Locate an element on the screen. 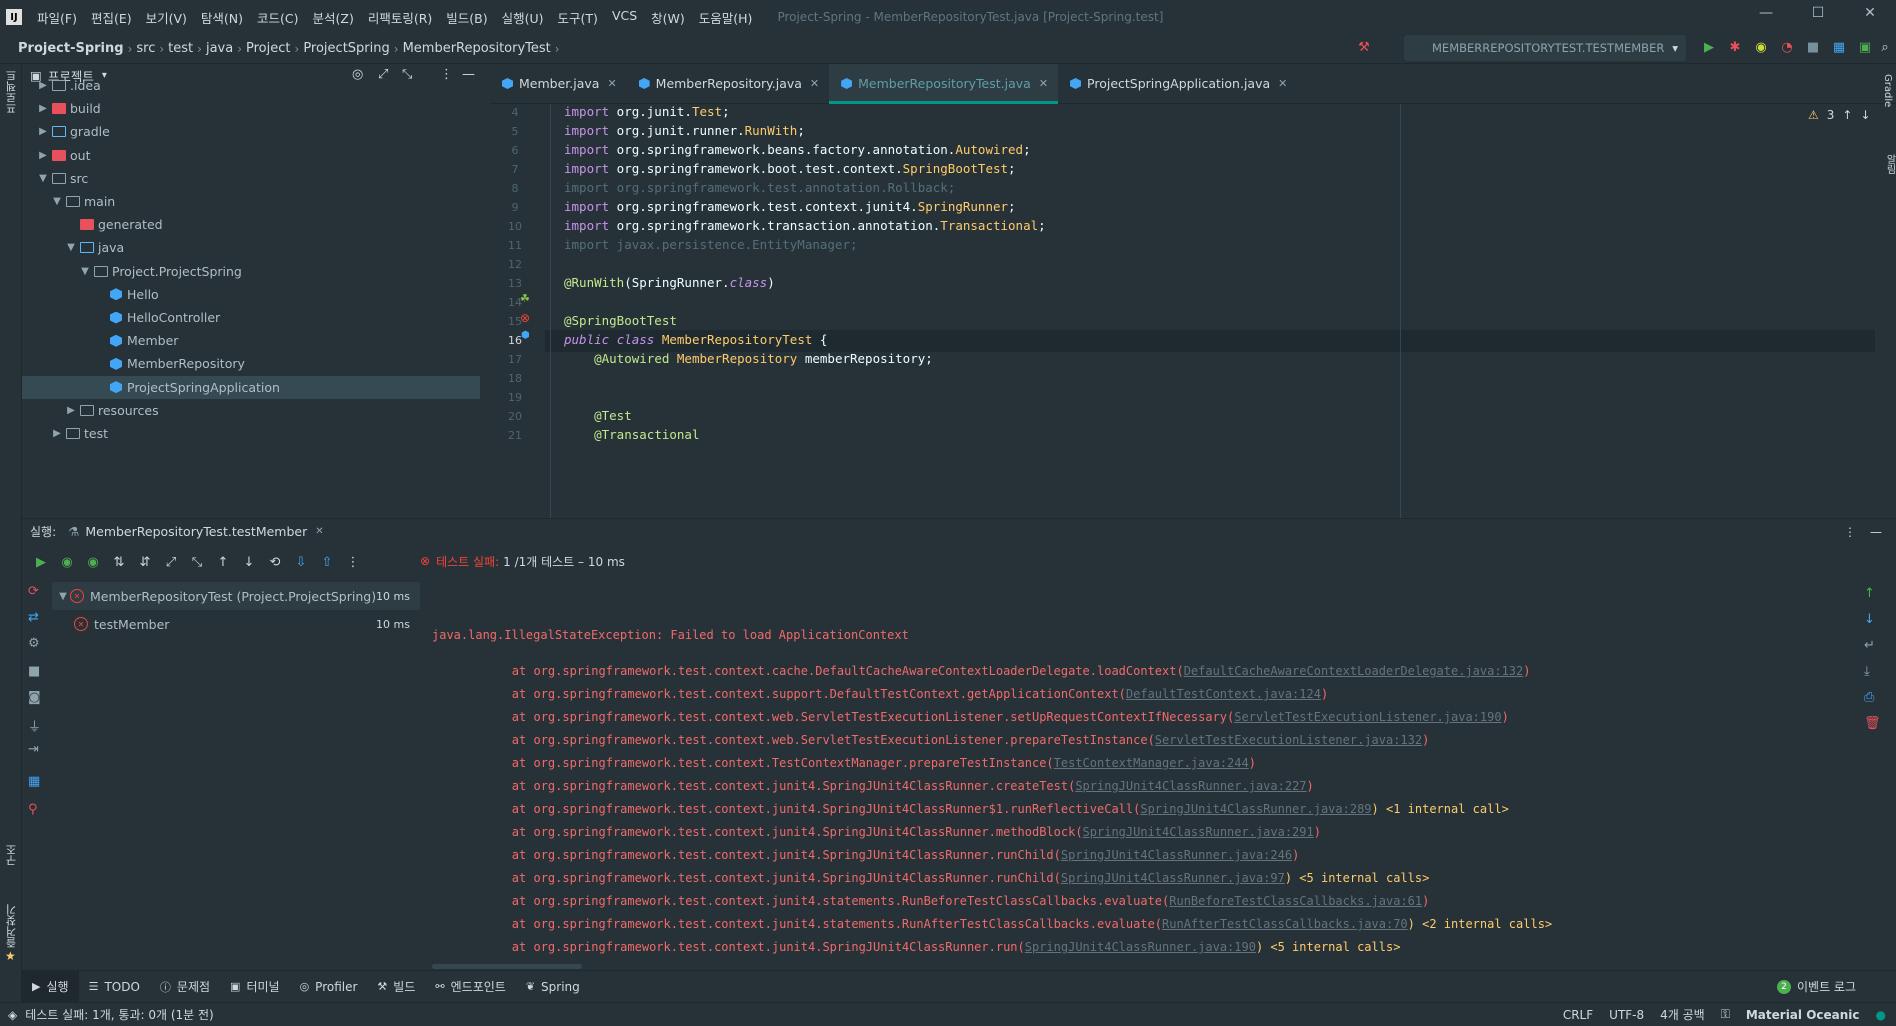 Image resolution: width=1896 pixels, height=1026 pixels. lock-icon: ⚿ is located at coordinates (1725, 1014).